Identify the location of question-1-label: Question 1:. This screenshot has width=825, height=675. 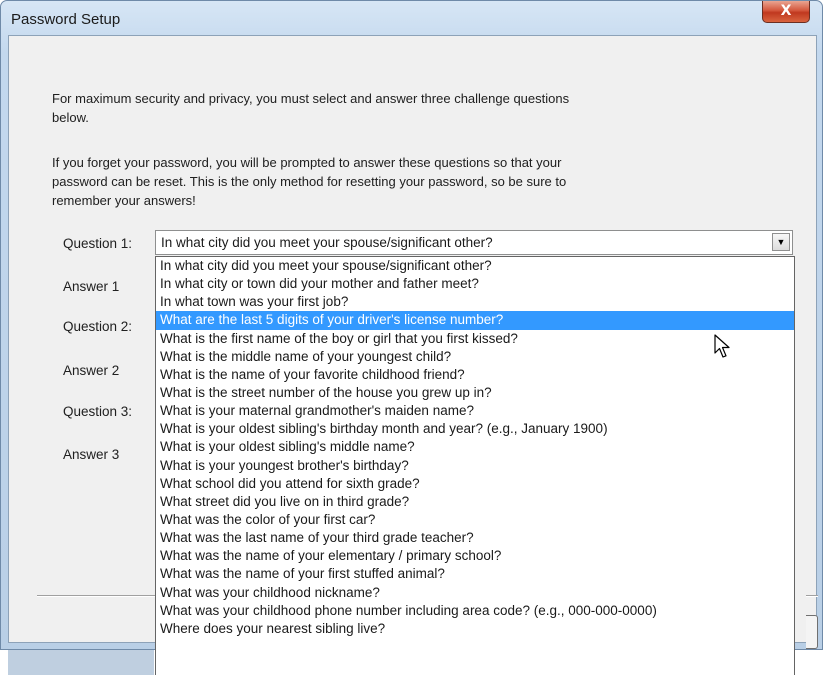
(98, 243).